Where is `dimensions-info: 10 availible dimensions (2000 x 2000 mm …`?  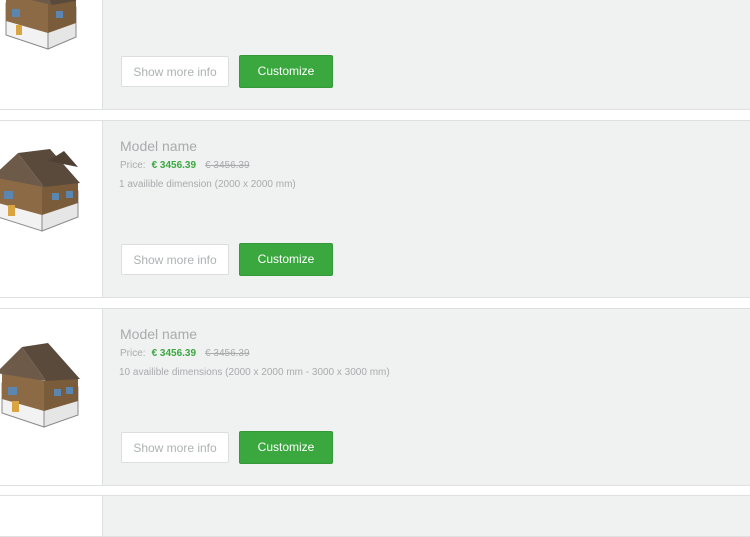
dimensions-info: 10 availible dimensions (2000 x 2000 mm … is located at coordinates (254, 372).